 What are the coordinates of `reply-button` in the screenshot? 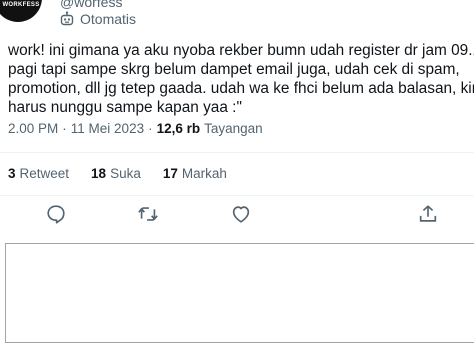 It's located at (56, 214).